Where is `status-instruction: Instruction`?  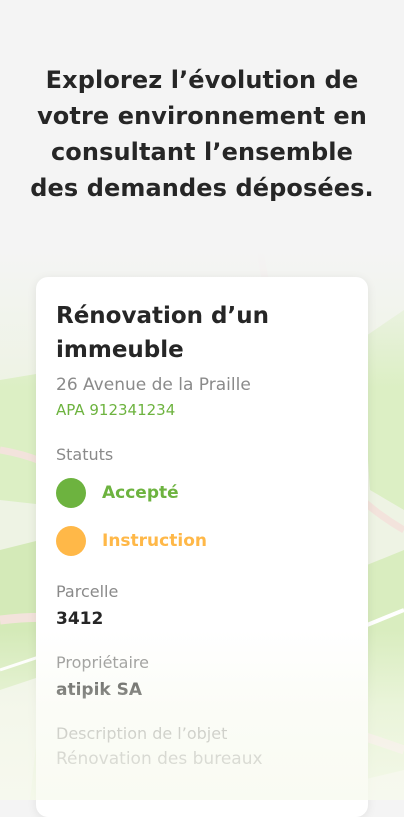
status-instruction: Instruction is located at coordinates (202, 541).